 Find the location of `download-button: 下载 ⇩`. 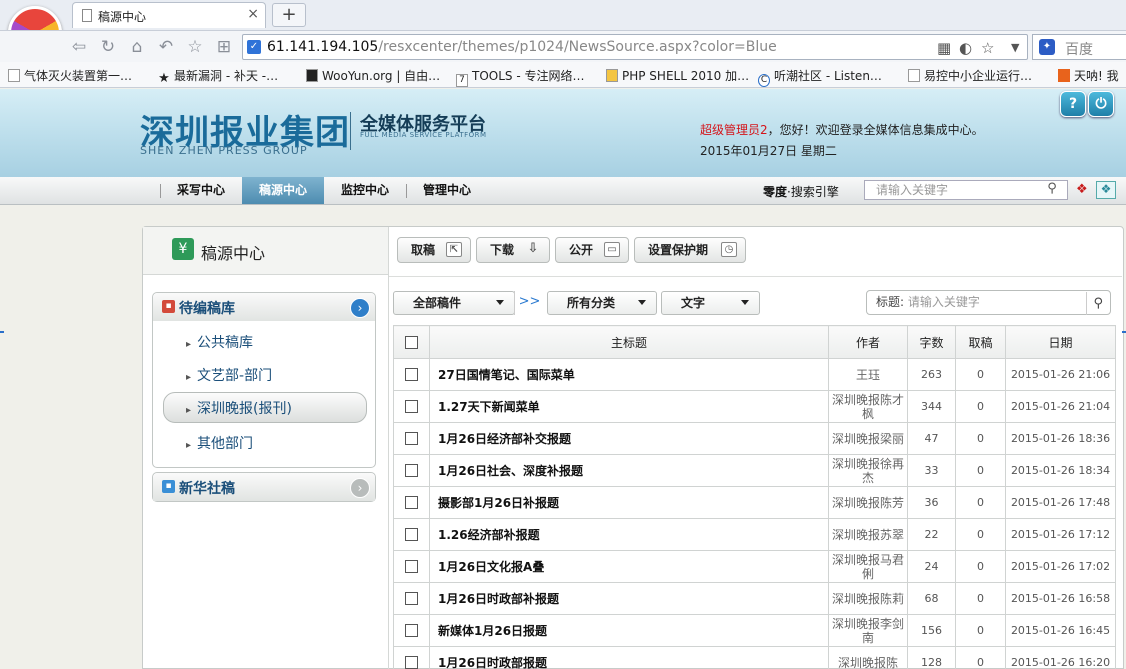

download-button: 下载 ⇩ is located at coordinates (513, 250).